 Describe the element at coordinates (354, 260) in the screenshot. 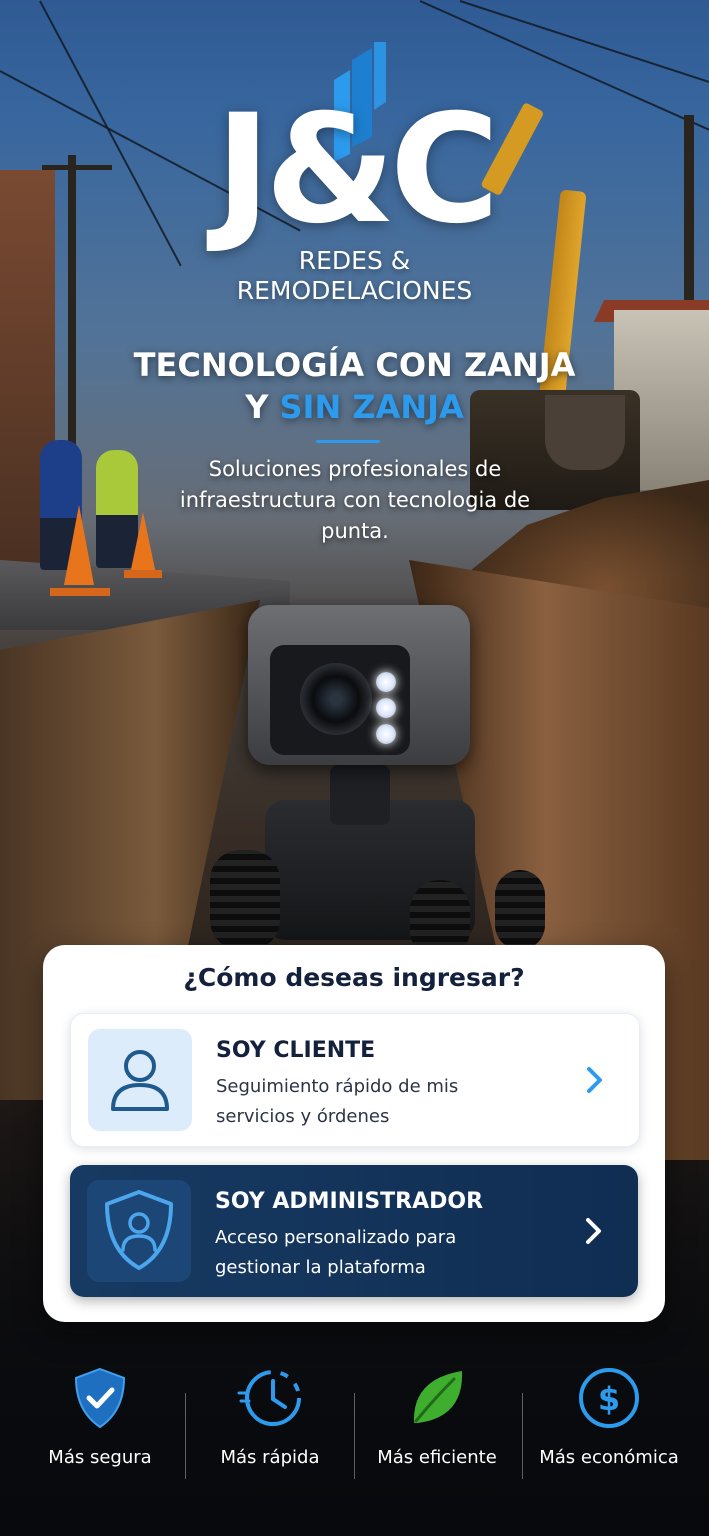

I see `brand-subtitle-line1: REDES &` at that location.